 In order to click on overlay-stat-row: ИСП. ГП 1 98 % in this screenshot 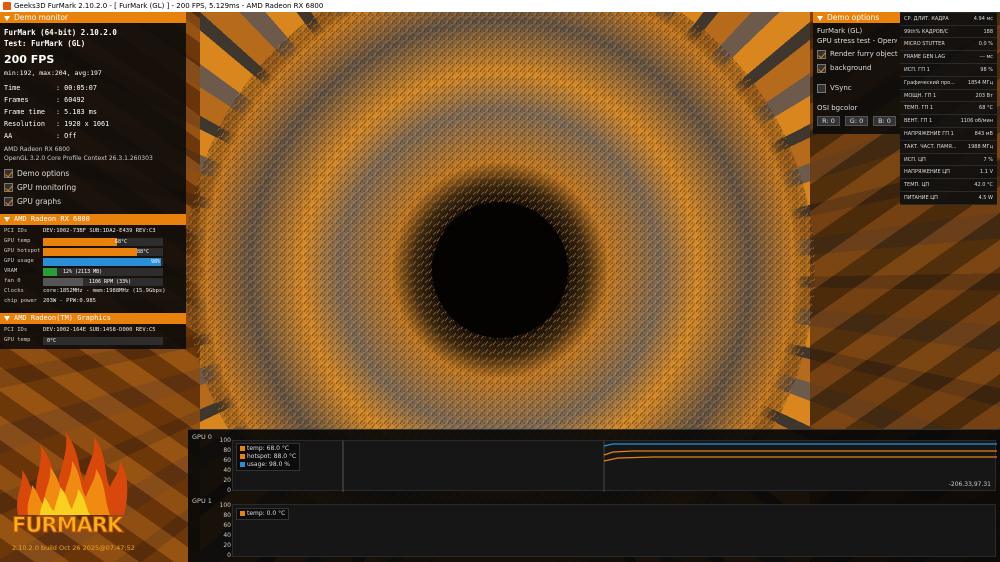, I will do `click(948, 70)`.